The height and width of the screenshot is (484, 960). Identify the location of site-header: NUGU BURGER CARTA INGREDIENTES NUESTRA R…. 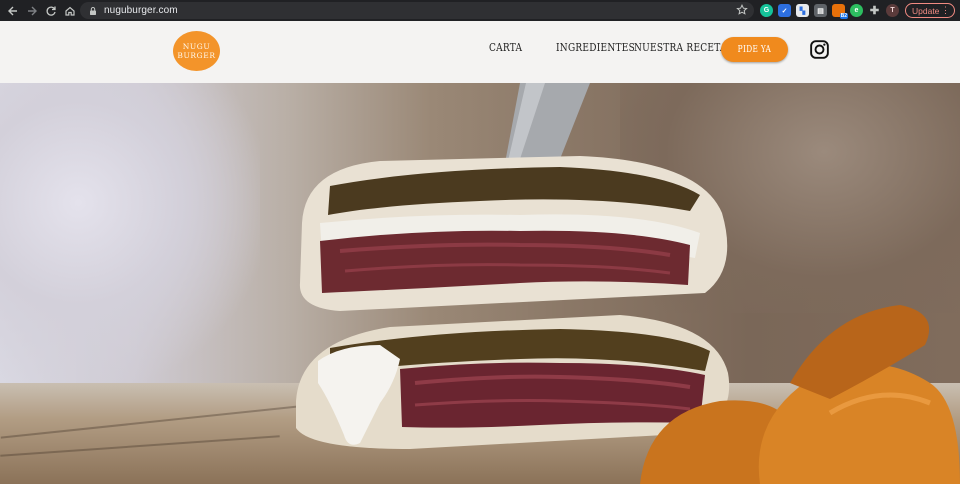
(480, 52).